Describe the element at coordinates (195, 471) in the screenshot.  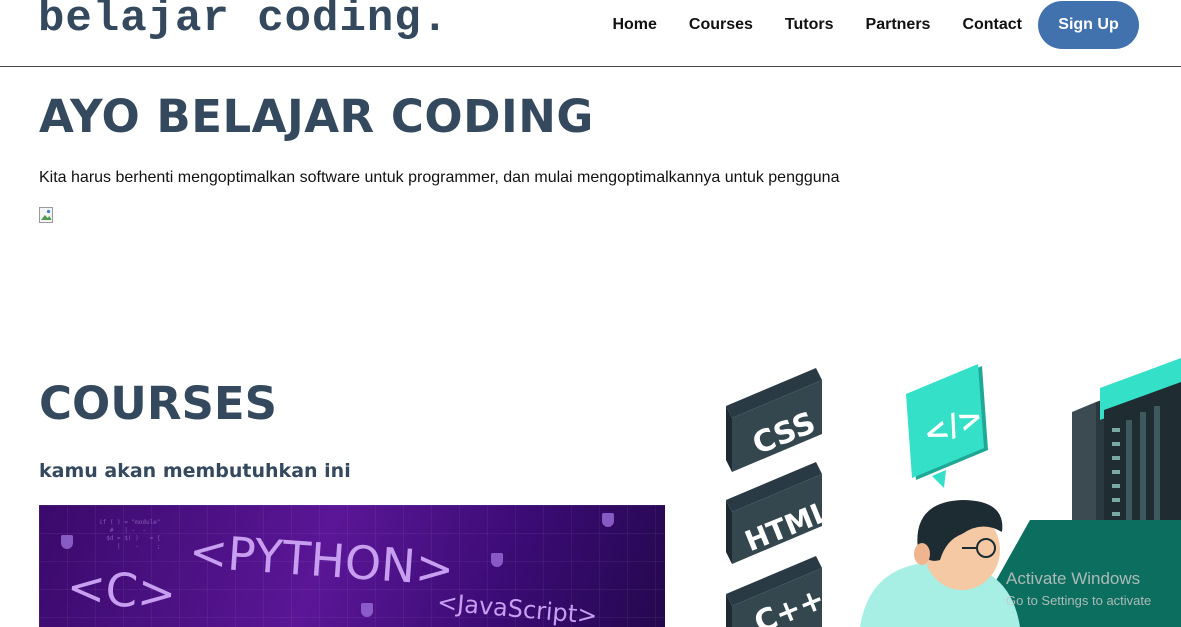
I see `courses-subtitle: kamu akan membutuhkan ini` at that location.